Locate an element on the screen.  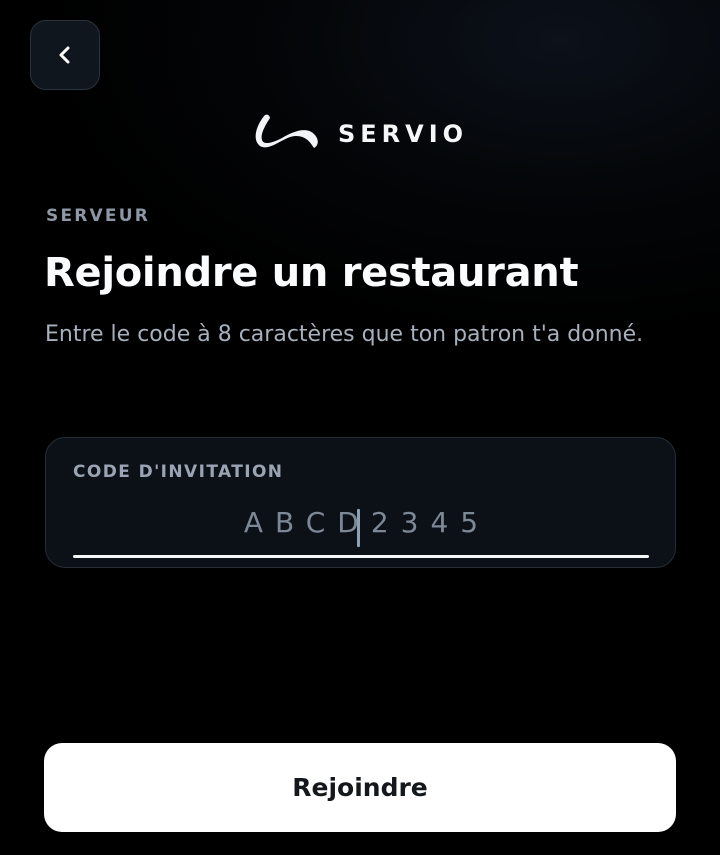
brand: SERVIO is located at coordinates (360, 134).